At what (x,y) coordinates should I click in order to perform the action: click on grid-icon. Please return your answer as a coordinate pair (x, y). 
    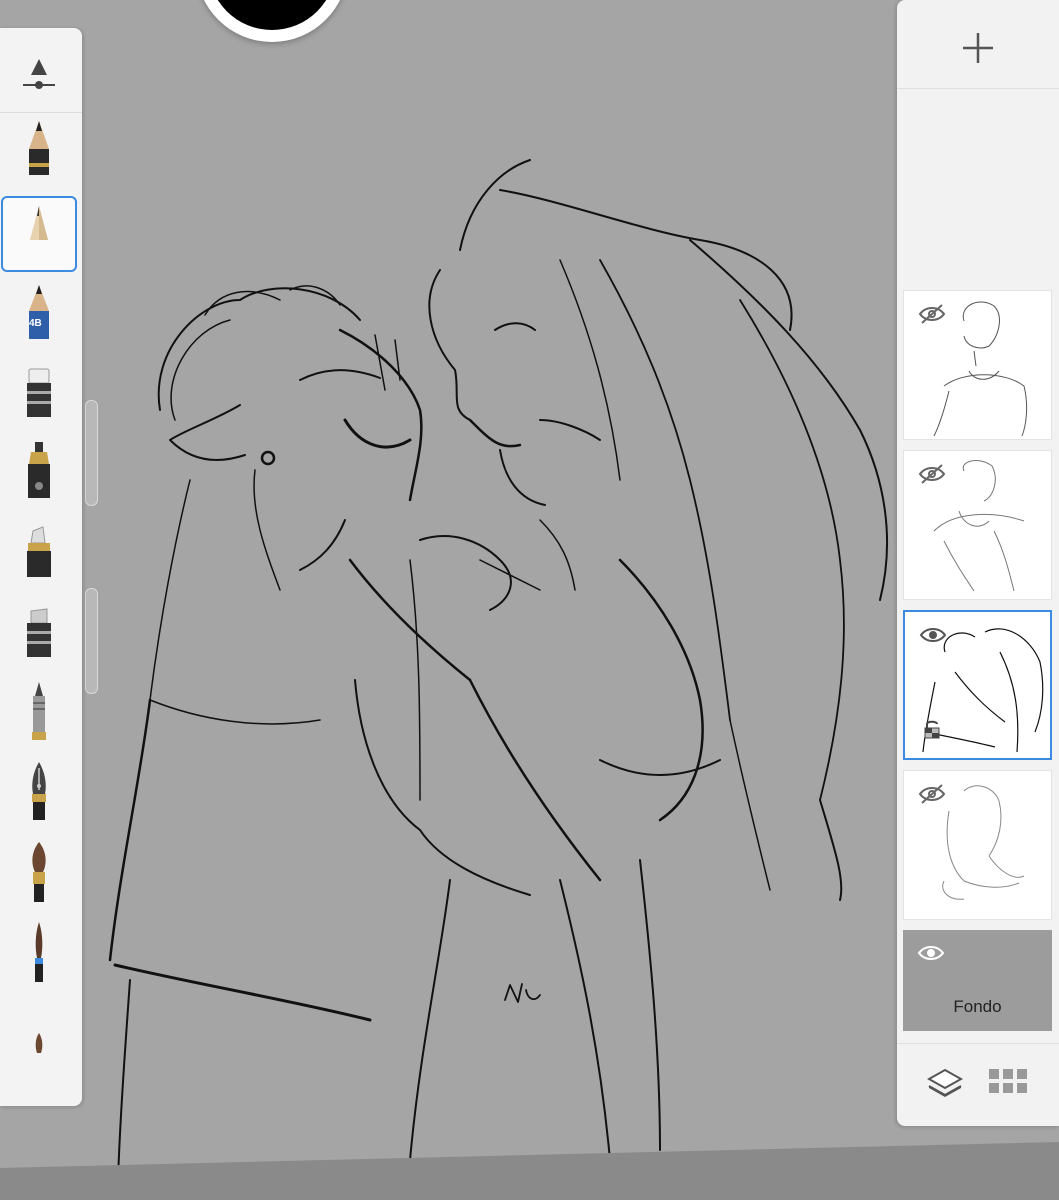
    Looking at the image, I should click on (1009, 1085).